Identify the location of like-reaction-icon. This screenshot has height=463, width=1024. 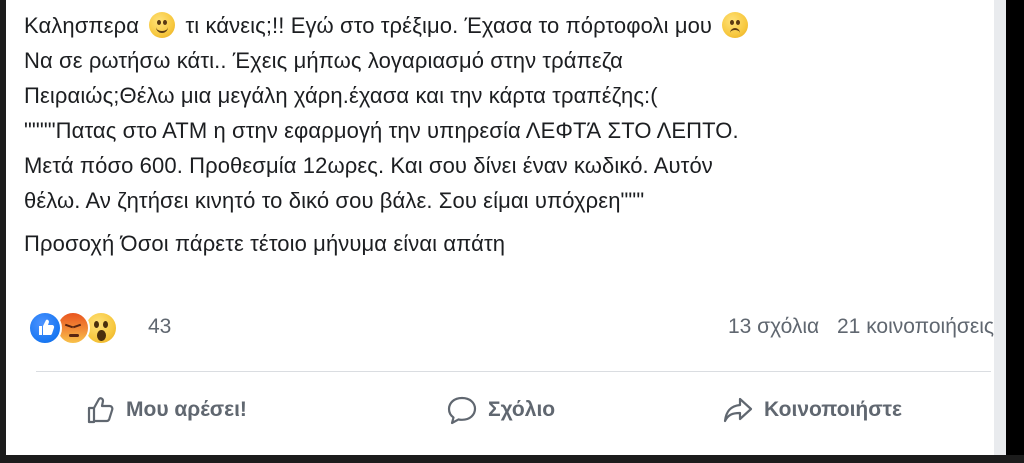
(45, 328).